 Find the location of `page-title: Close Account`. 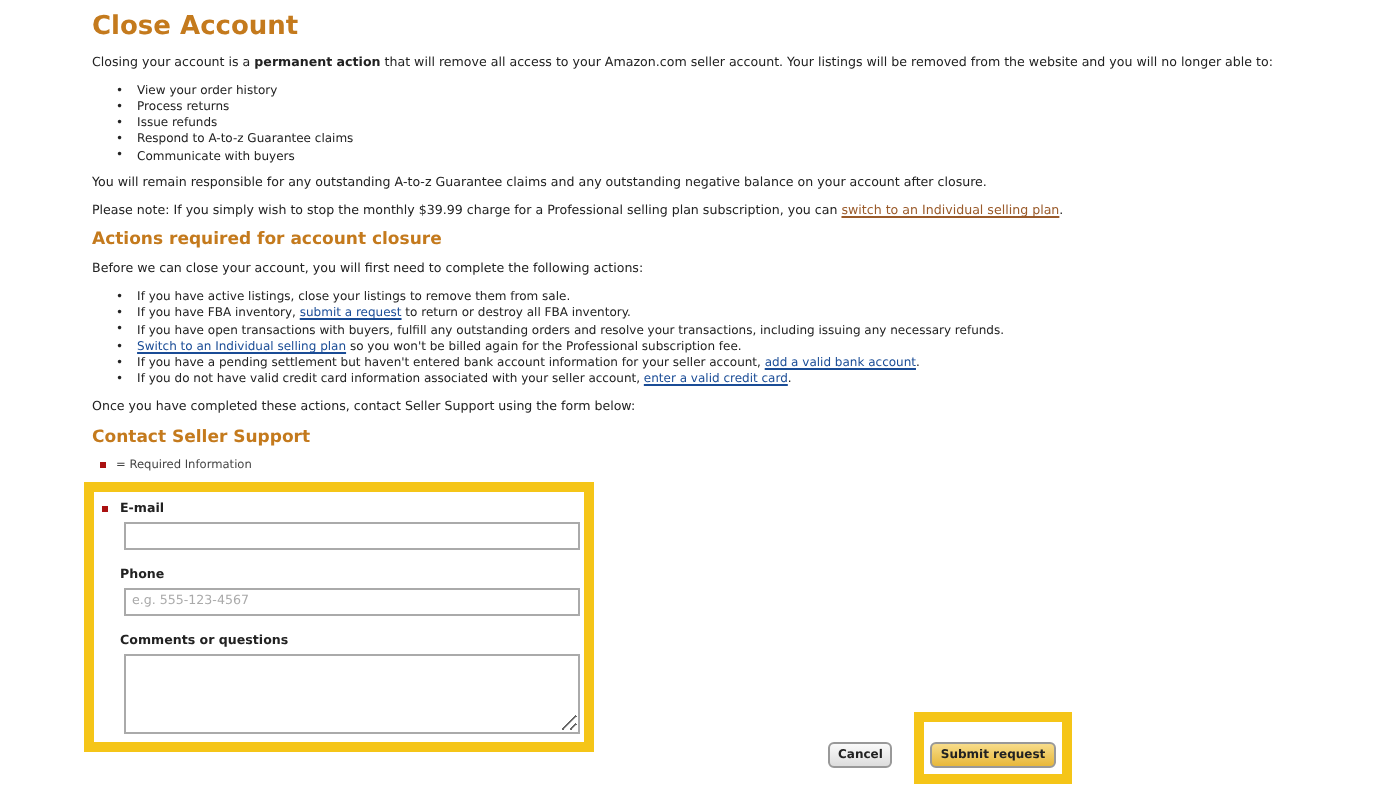

page-title: Close Account is located at coordinates (196, 27).